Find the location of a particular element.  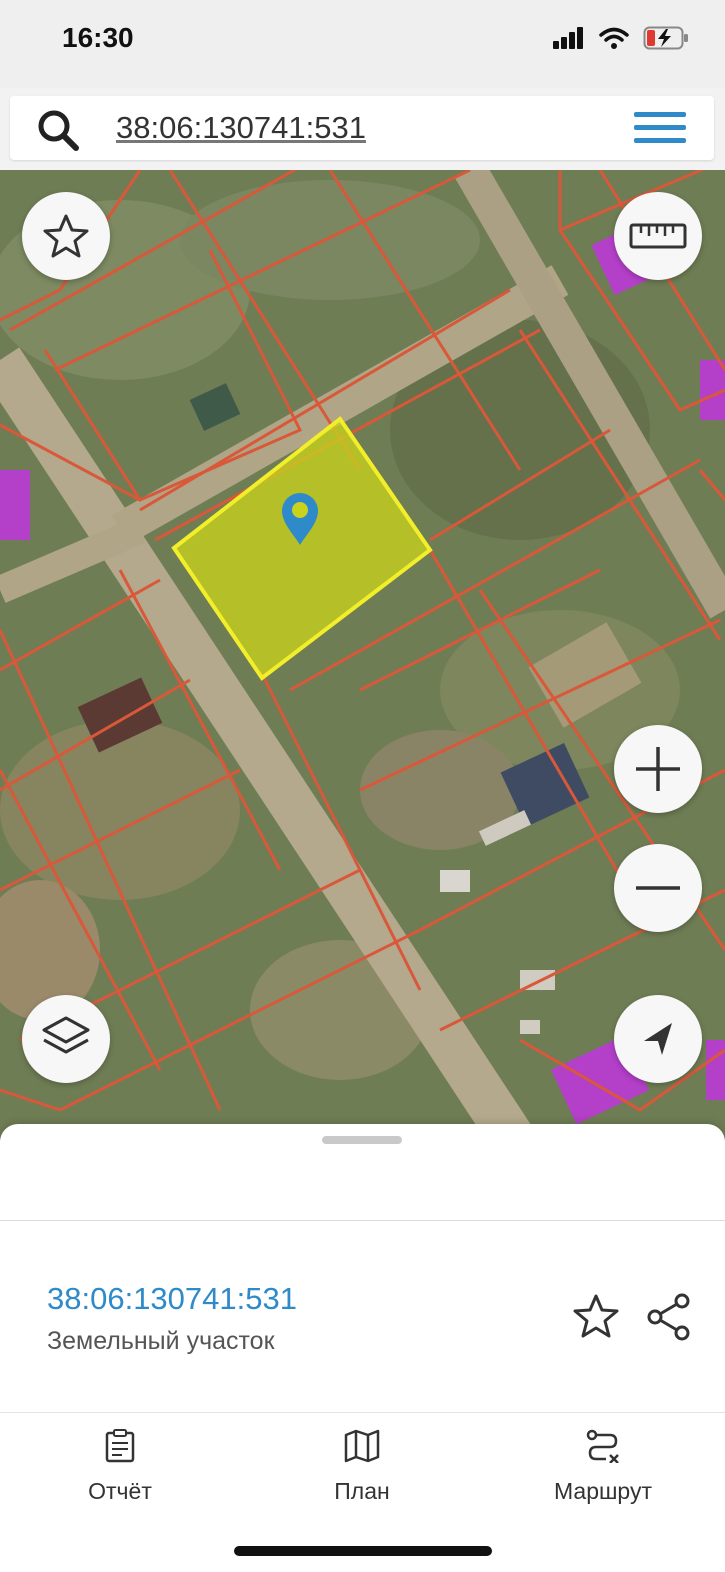

location-arrow-icon is located at coordinates (658, 1039).